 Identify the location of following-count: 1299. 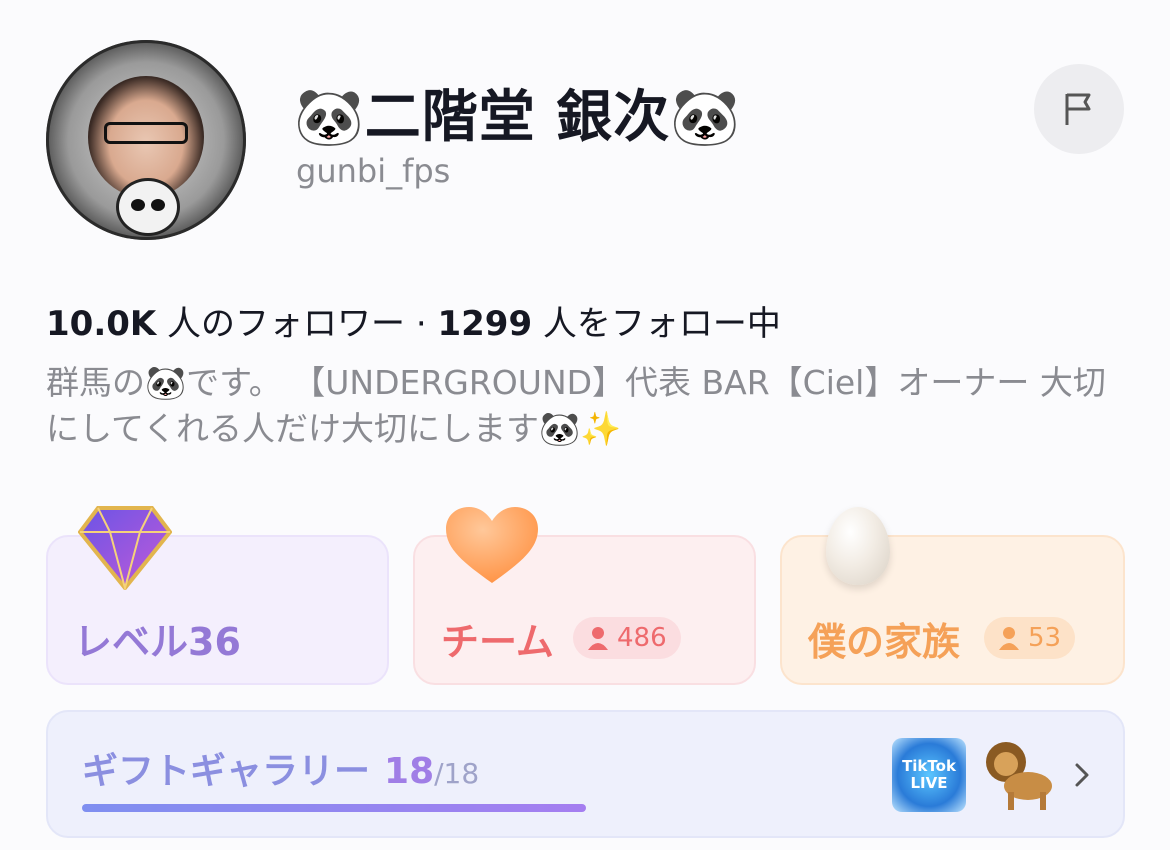
(484, 324).